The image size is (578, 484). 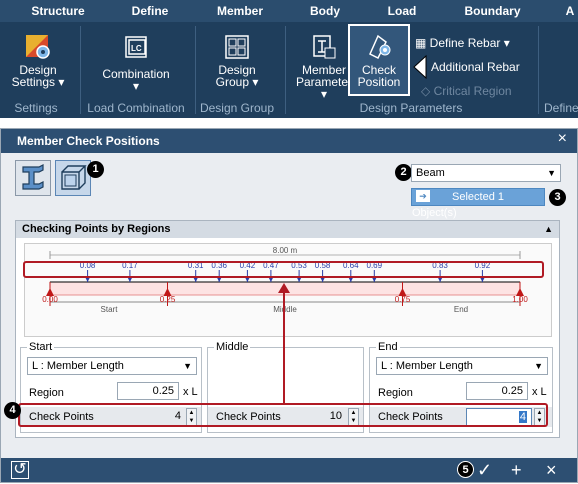 I want to click on group-label-design-group: Design Group, so click(x=237, y=108).